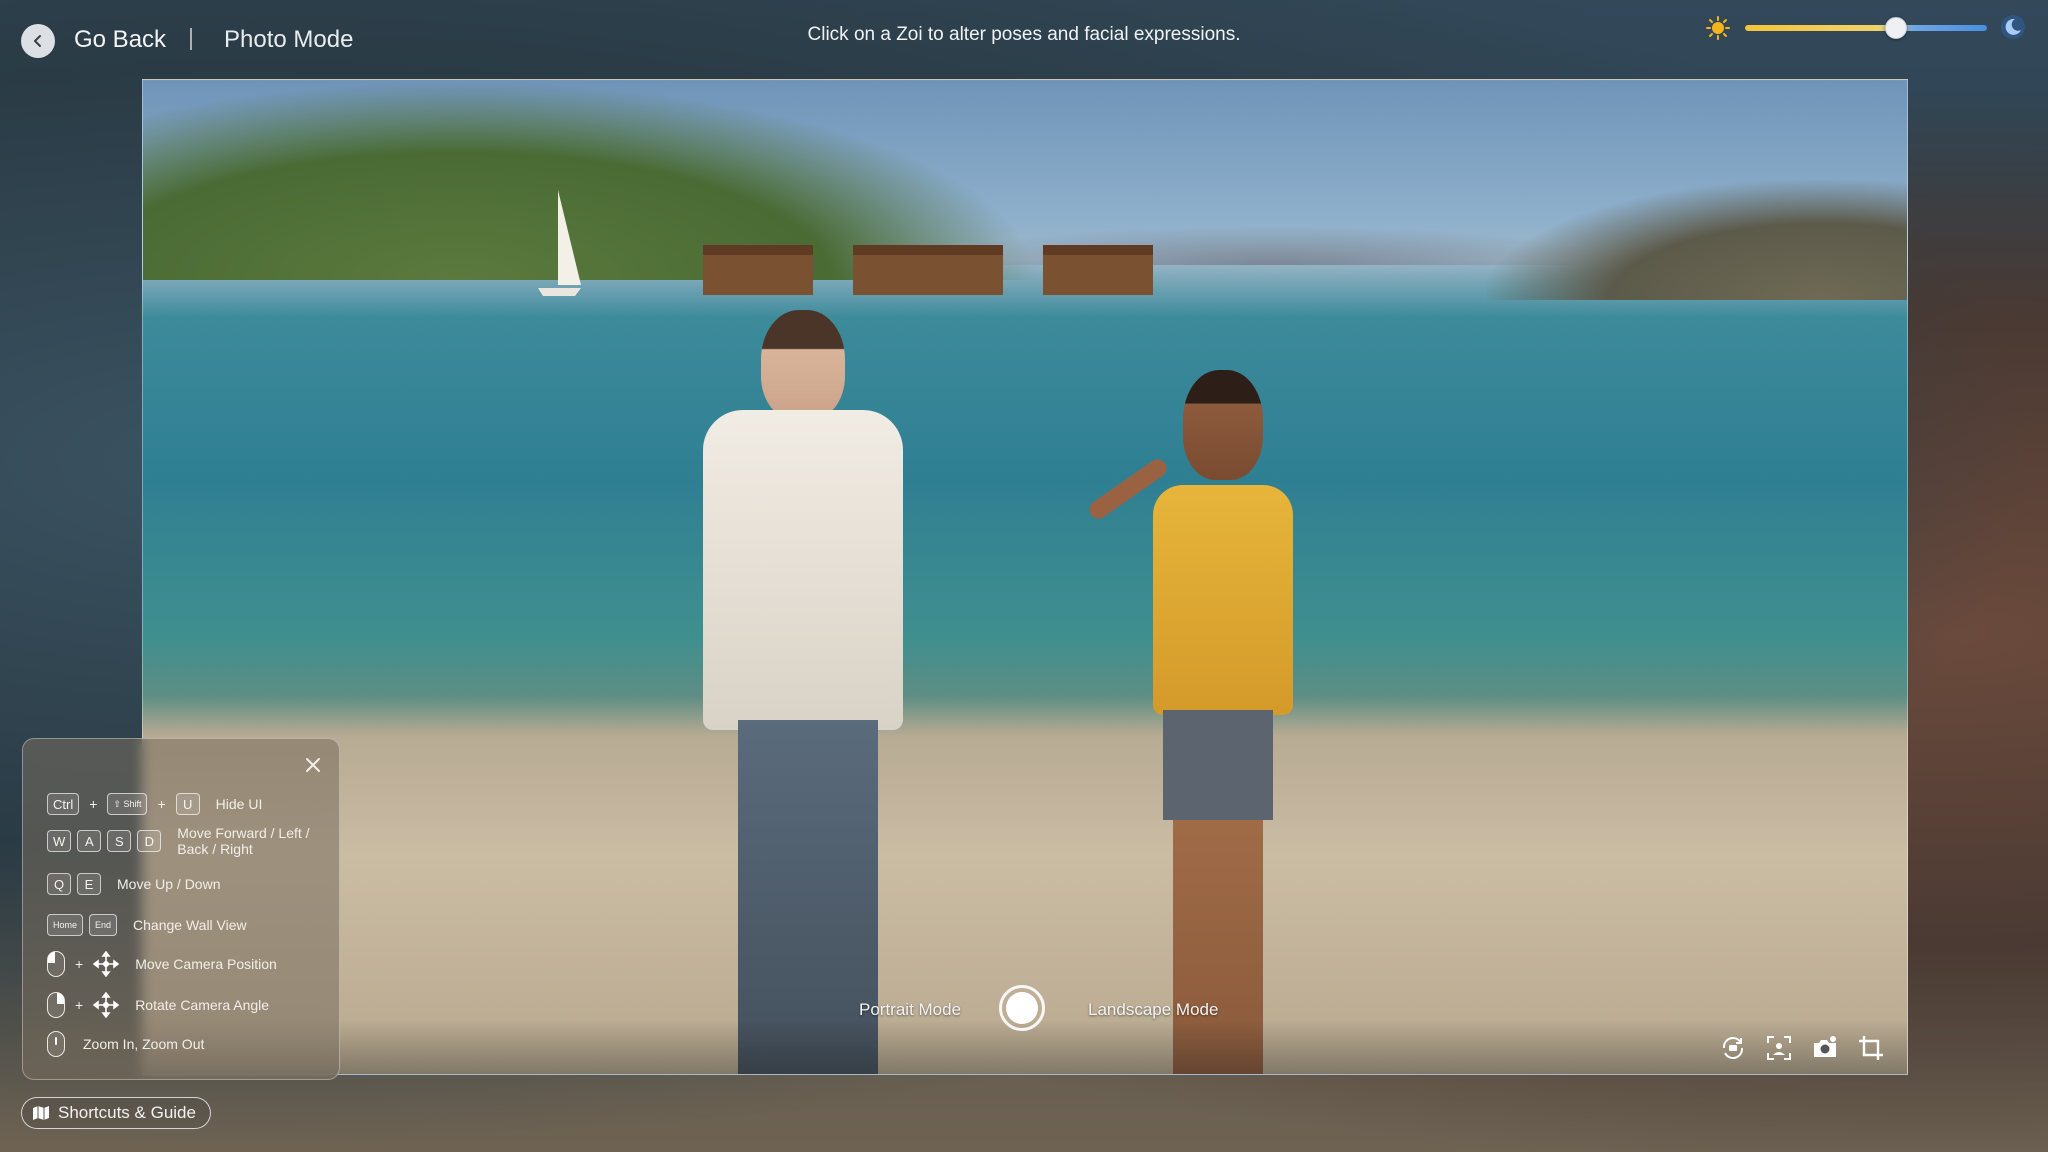 The width and height of the screenshot is (2048, 1152). I want to click on shortcut-camera-position: + Move Camera Position, so click(162, 964).